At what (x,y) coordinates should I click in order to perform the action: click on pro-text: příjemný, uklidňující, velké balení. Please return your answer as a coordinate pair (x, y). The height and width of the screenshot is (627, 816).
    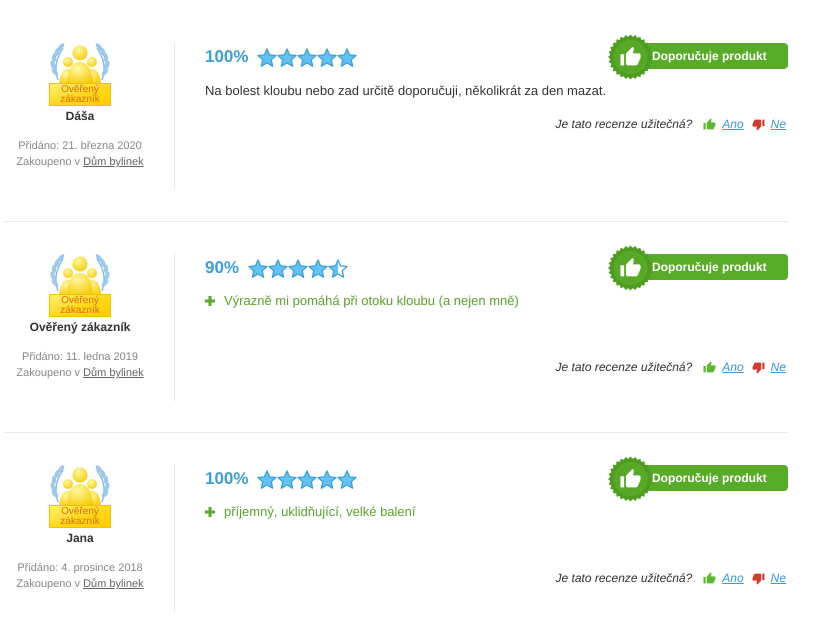
    Looking at the image, I should click on (320, 512).